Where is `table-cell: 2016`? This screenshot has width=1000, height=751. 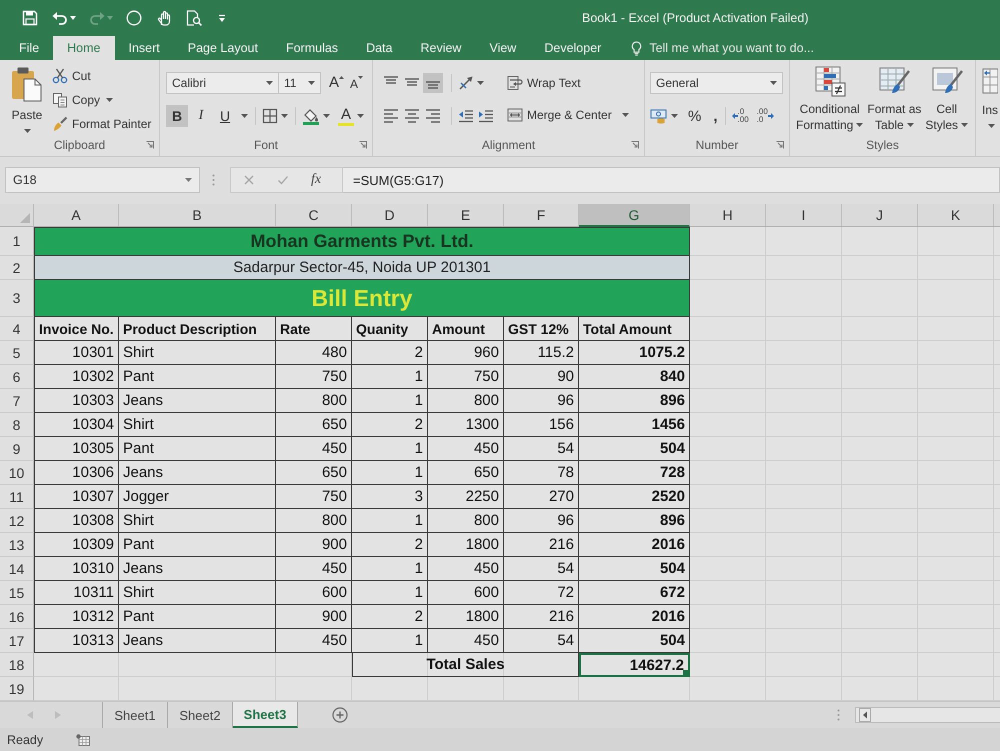
table-cell: 2016 is located at coordinates (634, 545).